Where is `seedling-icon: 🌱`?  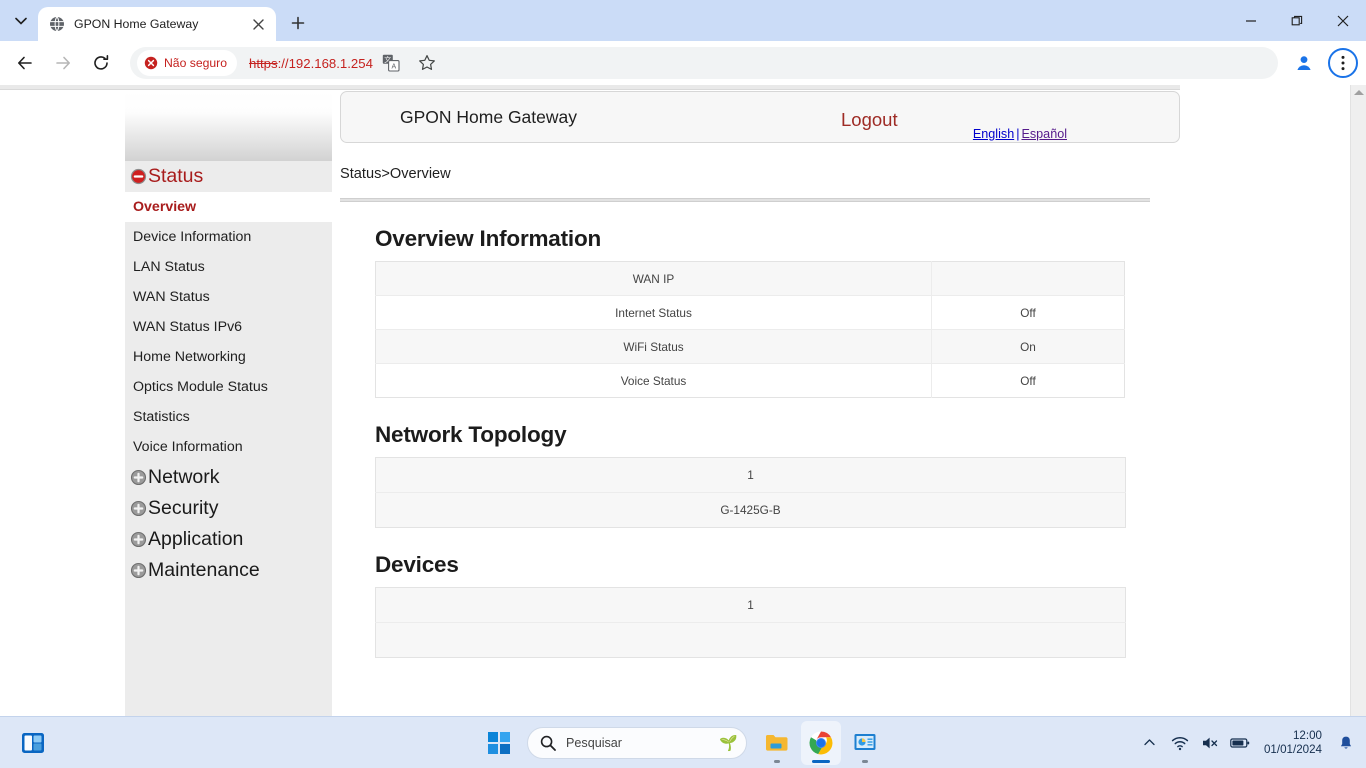 seedling-icon: 🌱 is located at coordinates (728, 743).